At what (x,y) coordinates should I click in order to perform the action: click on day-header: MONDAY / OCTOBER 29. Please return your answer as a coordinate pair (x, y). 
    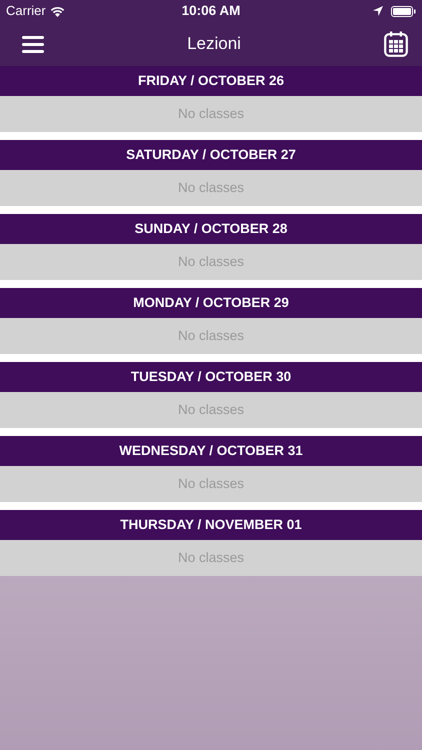
    Looking at the image, I should click on (211, 303).